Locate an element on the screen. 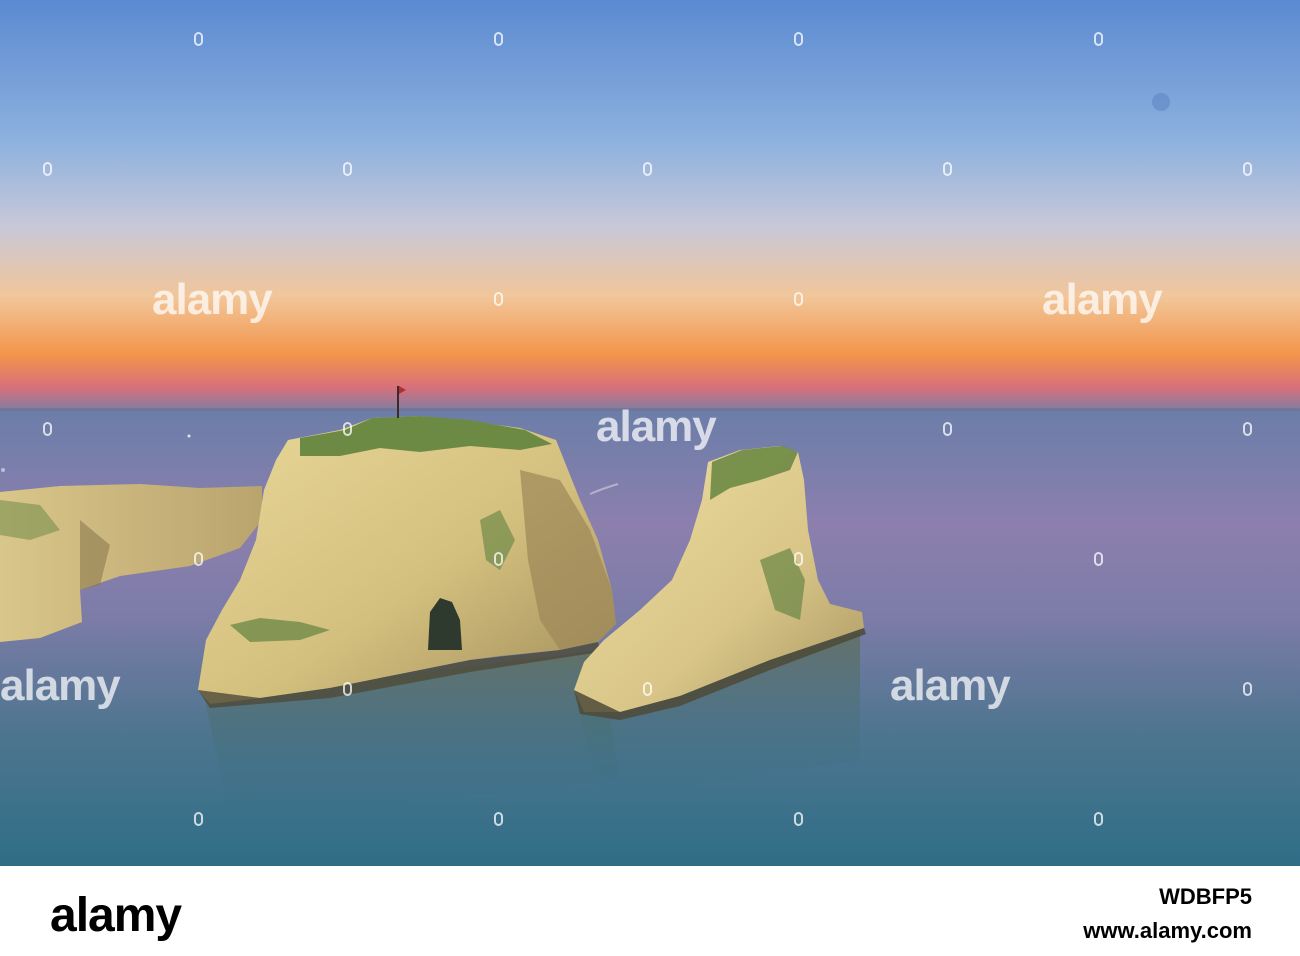 The height and width of the screenshot is (956, 1300). footer-logo: alamy is located at coordinates (116, 915).